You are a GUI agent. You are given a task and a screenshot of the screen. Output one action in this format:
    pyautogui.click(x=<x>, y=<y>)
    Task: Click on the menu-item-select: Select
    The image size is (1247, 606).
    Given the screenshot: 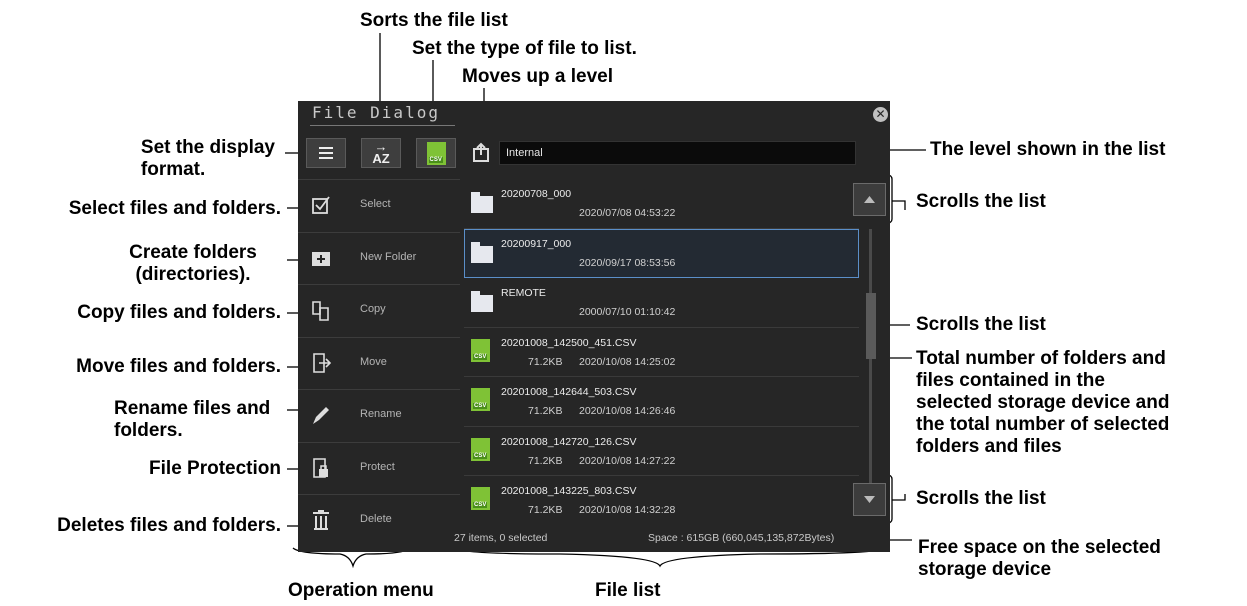 What is the action you would take?
    pyautogui.click(x=379, y=205)
    